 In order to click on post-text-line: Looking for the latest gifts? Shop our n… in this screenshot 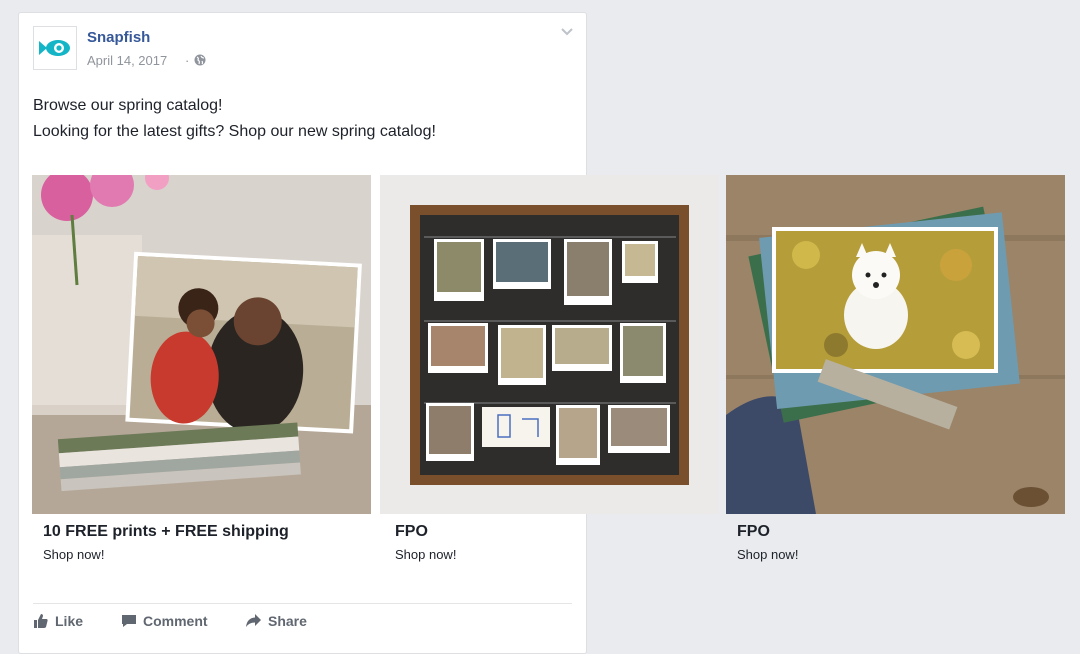, I will do `click(234, 131)`.